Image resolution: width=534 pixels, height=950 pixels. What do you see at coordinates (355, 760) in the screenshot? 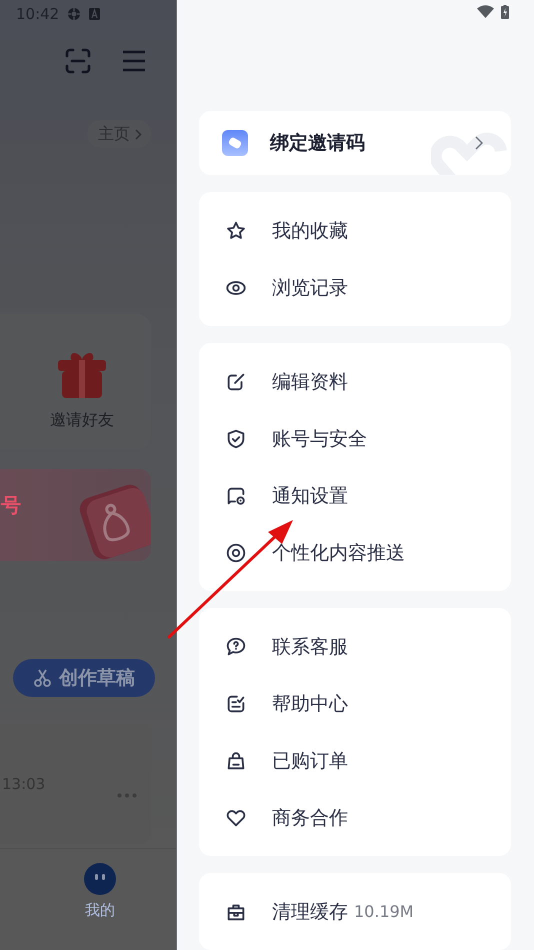
I see `menu-item: 已购订单` at bounding box center [355, 760].